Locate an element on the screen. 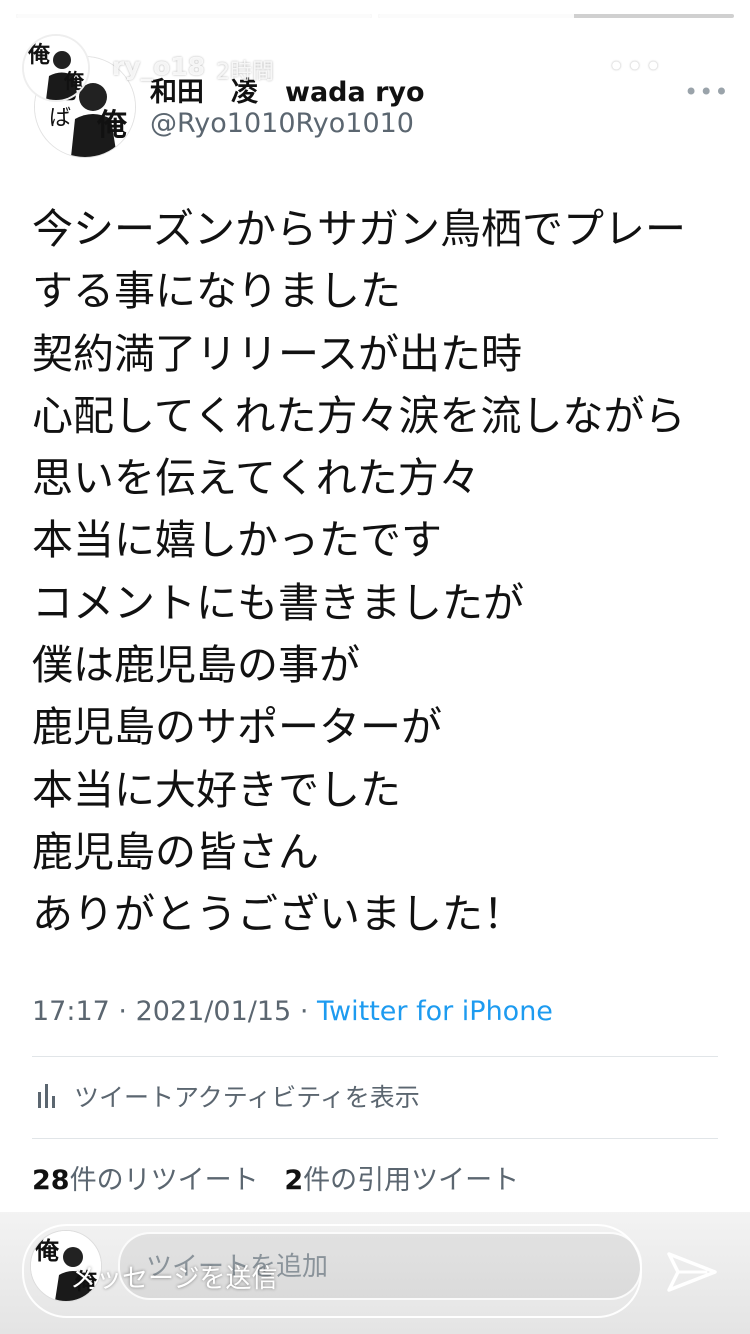 The image size is (750, 1334). close-icon is located at coordinates (710, 70).